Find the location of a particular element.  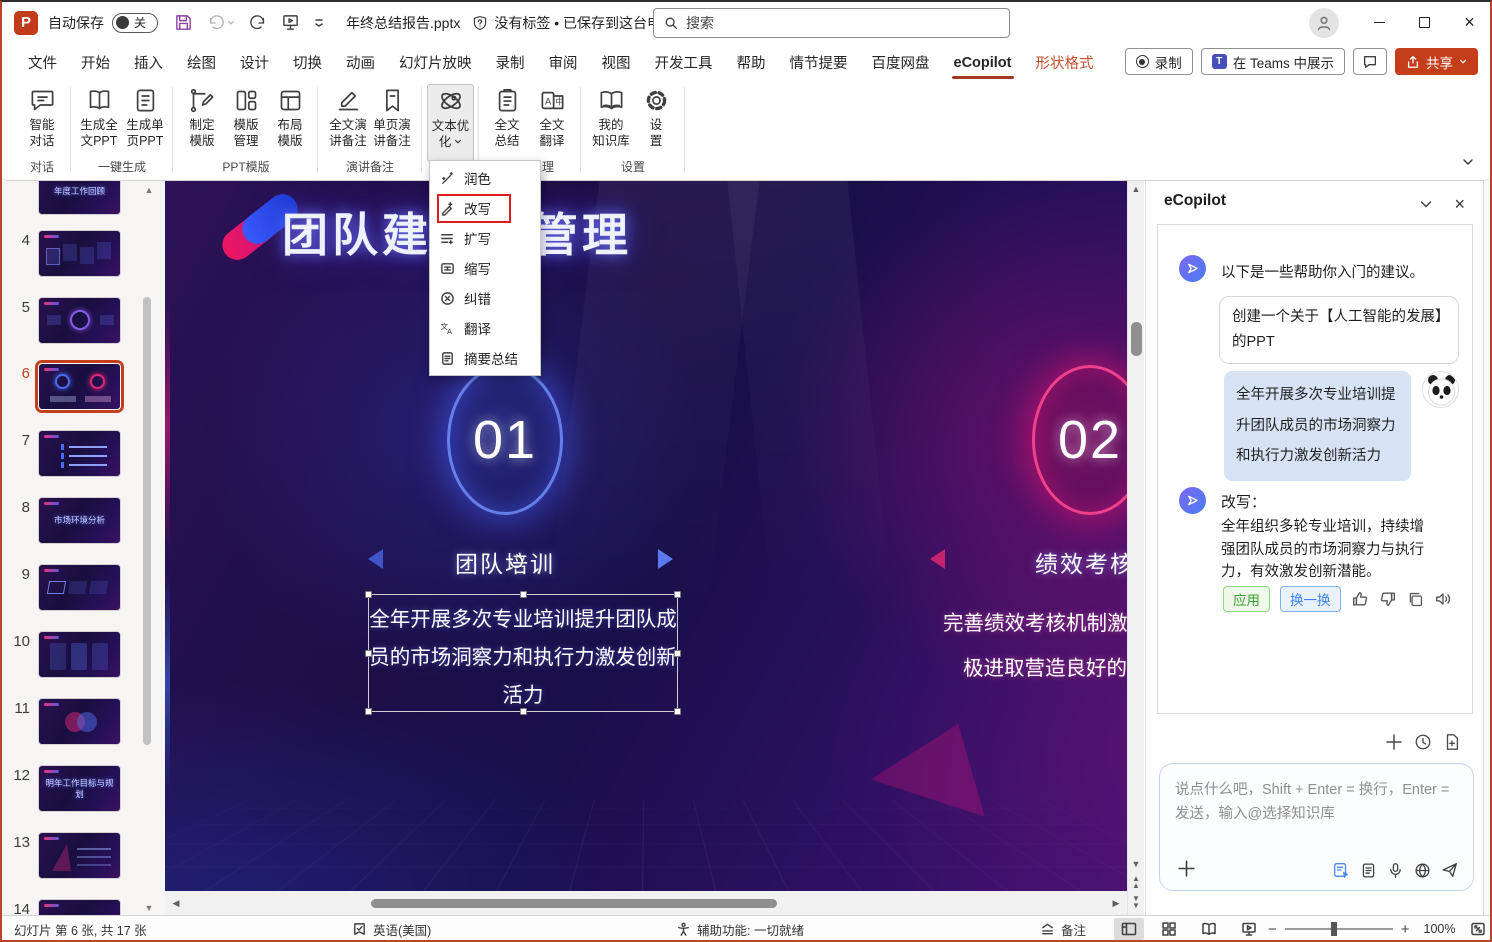

suggestion-card: 创建一个关于【人工智能的发展】的PPT is located at coordinates (1339, 330).